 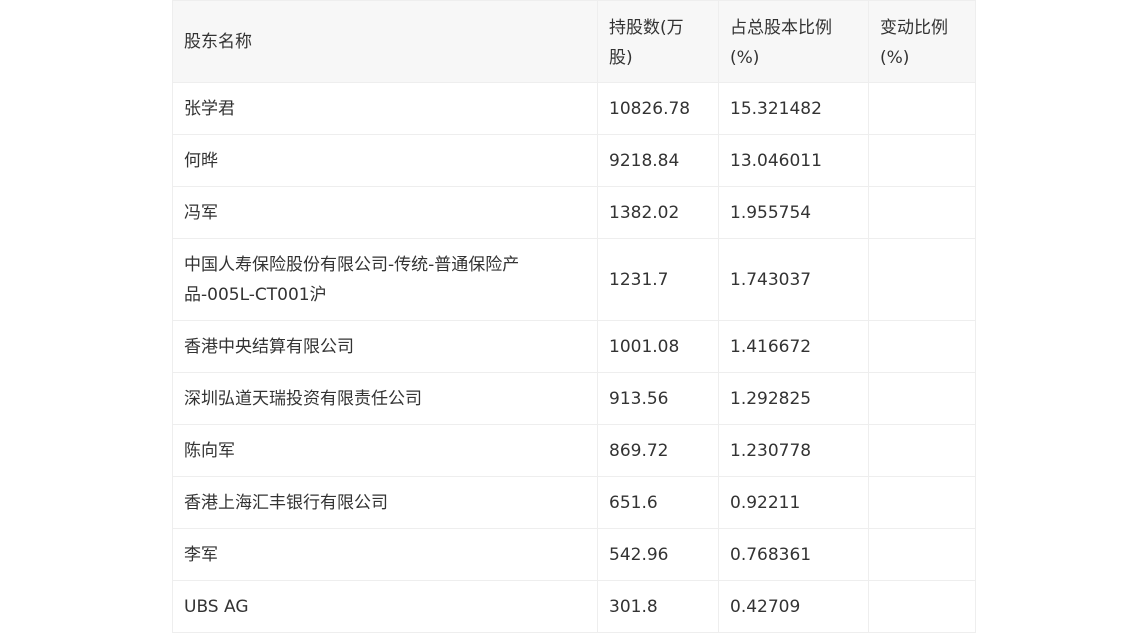 What do you see at coordinates (793, 279) in the screenshot?
I see `cell-ratio: 1.743037` at bounding box center [793, 279].